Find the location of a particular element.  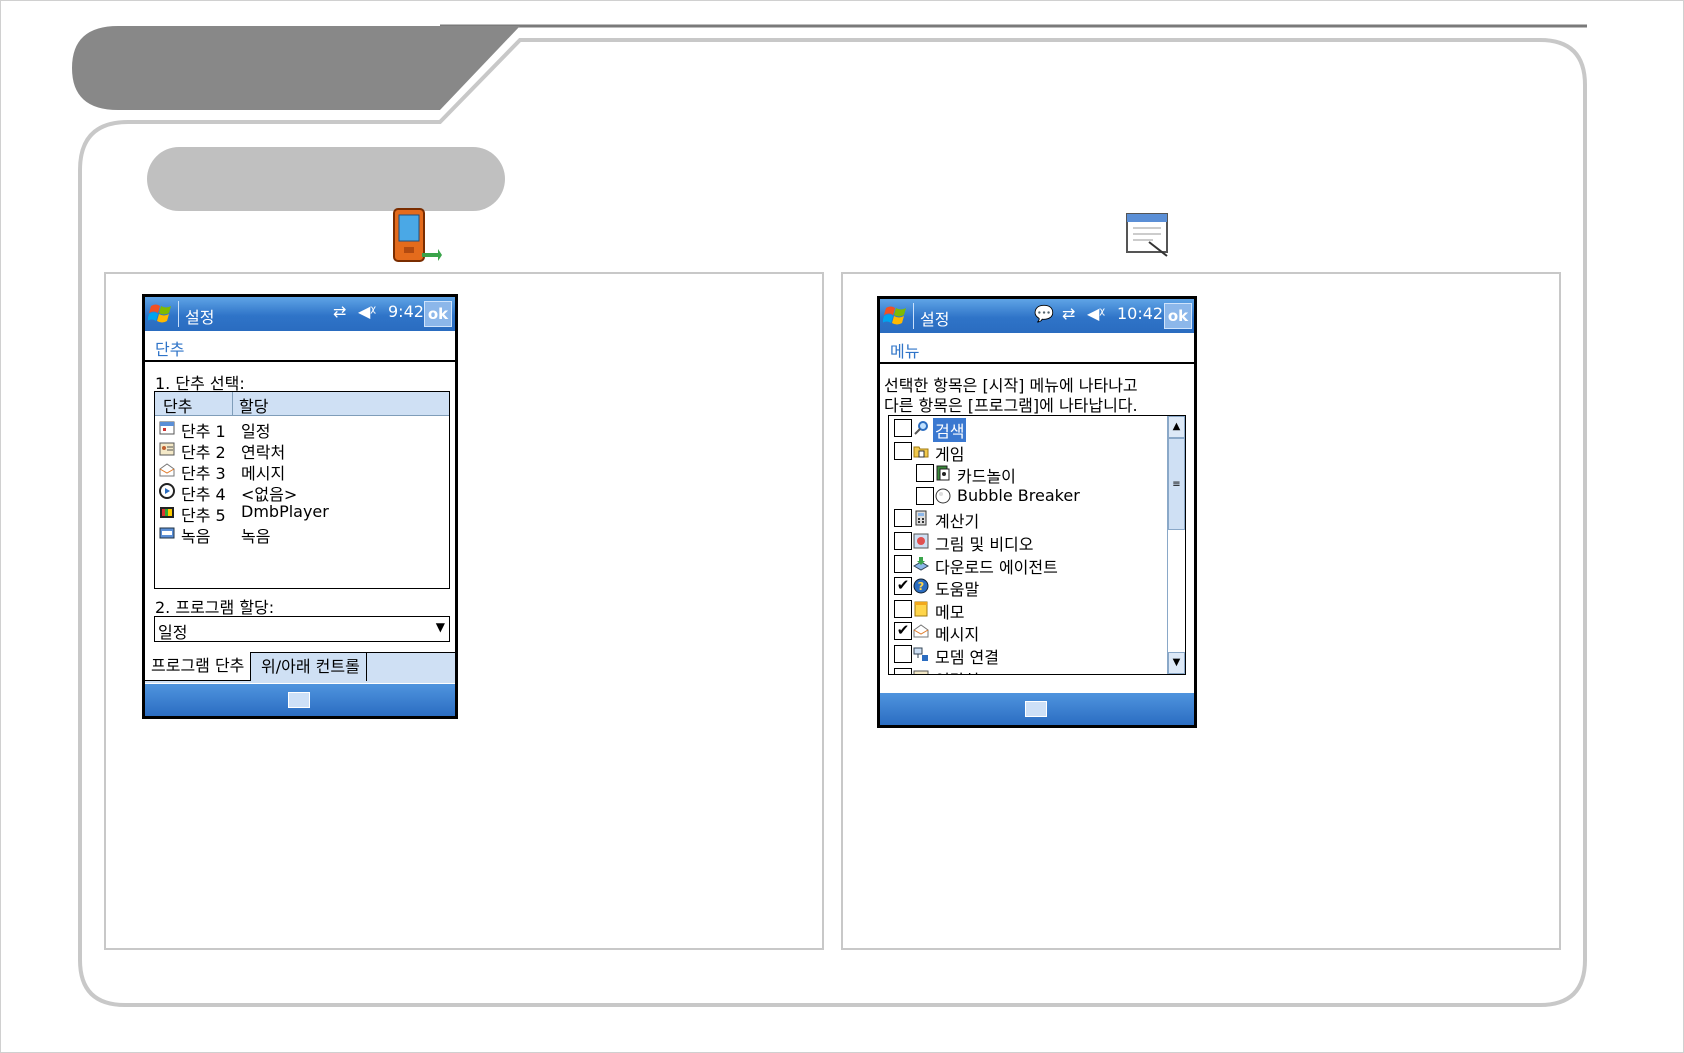

help-icon: ? is located at coordinates (921, 586).